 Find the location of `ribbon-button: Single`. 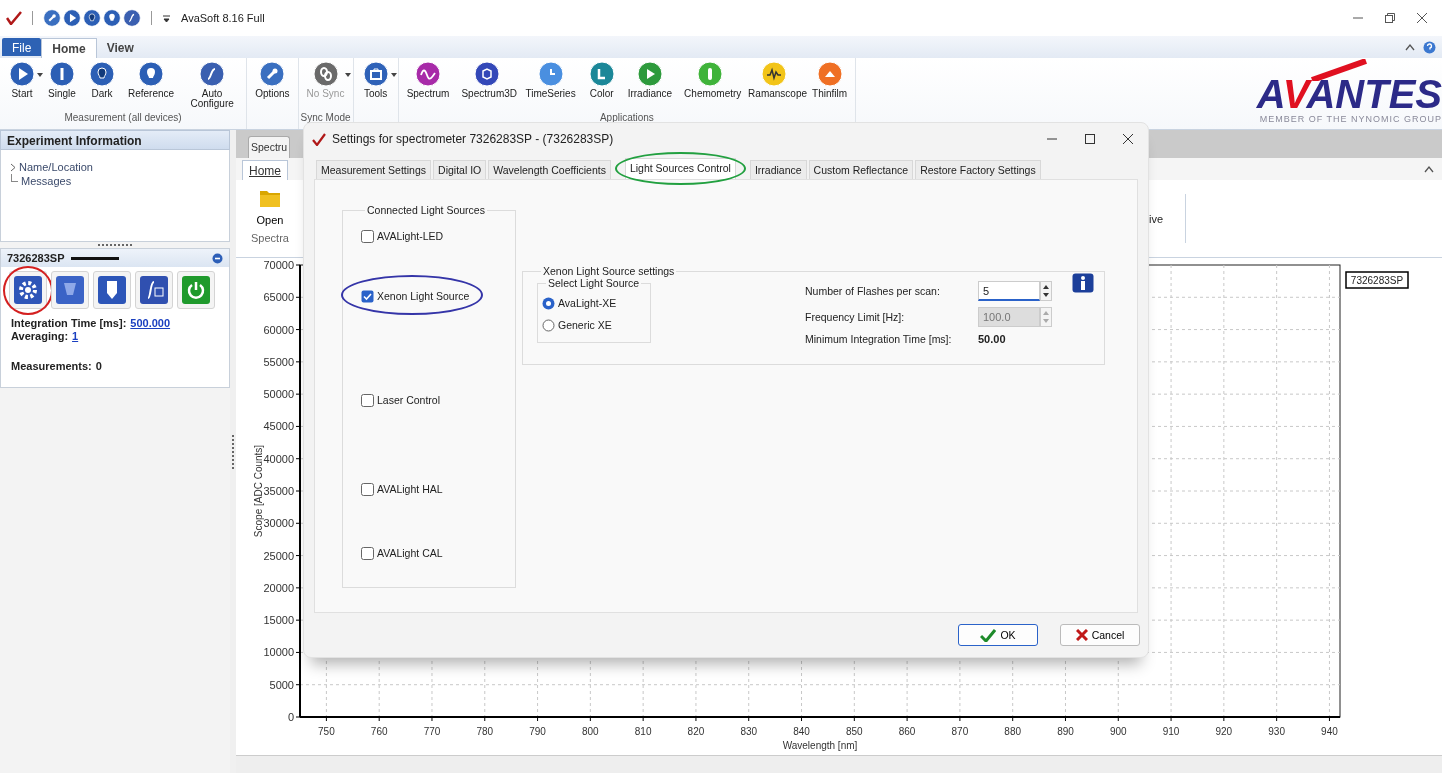

ribbon-button: Single is located at coordinates (62, 86).